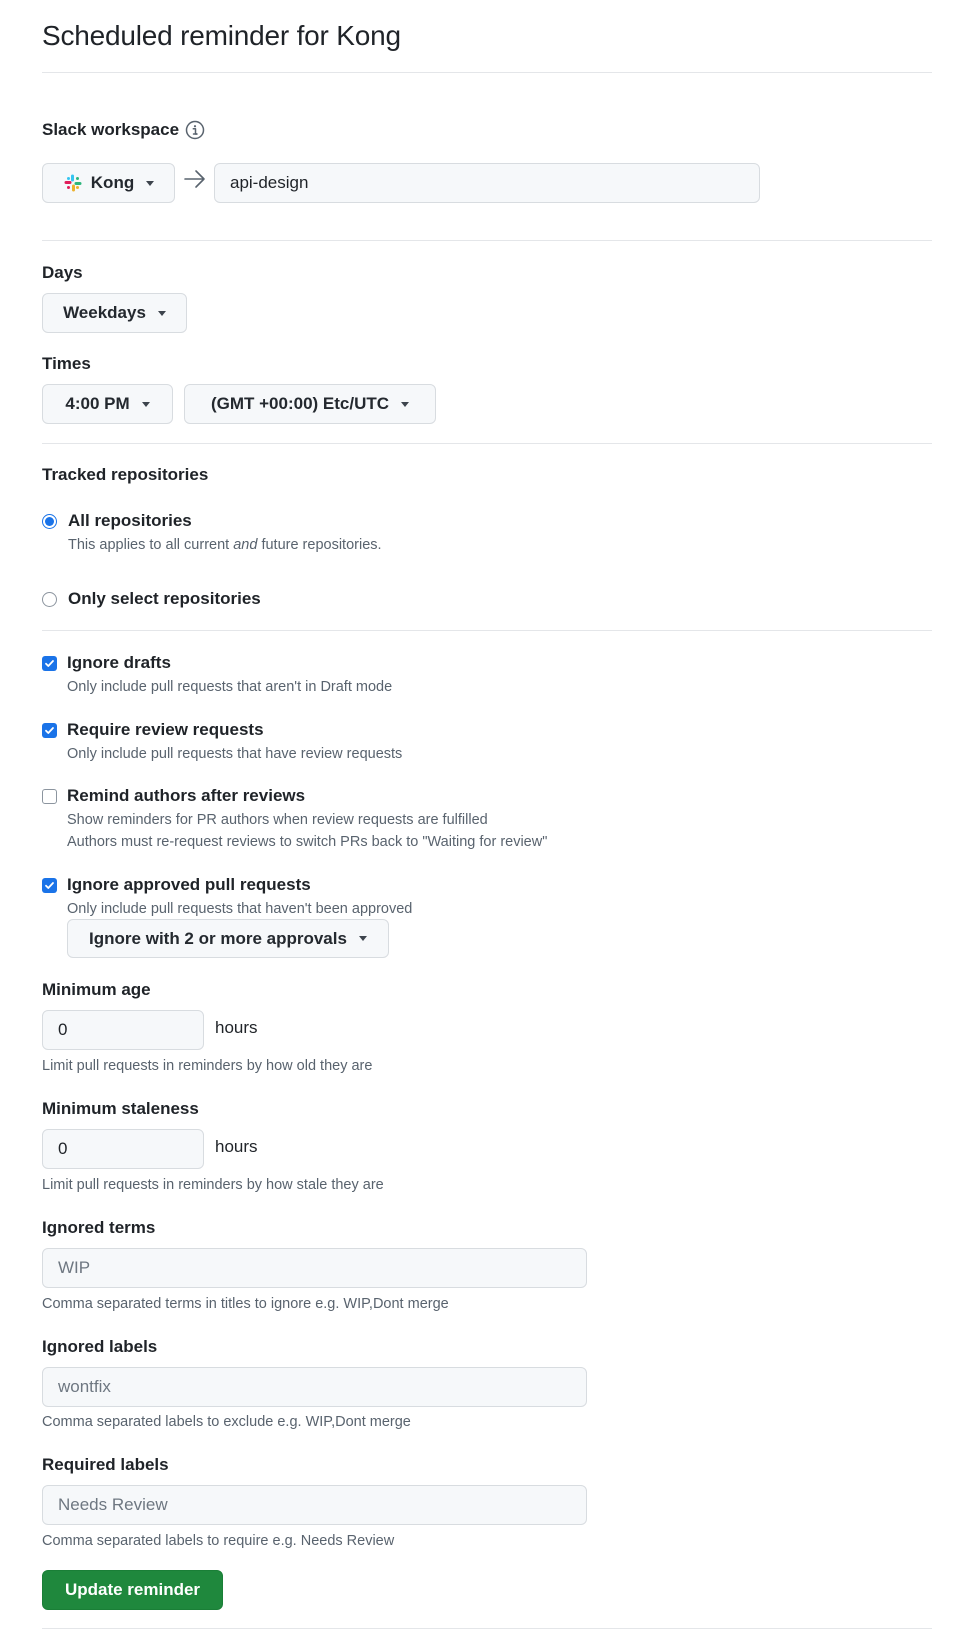 This screenshot has height=1650, width=960. I want to click on arrow-right-icon, so click(195, 181).